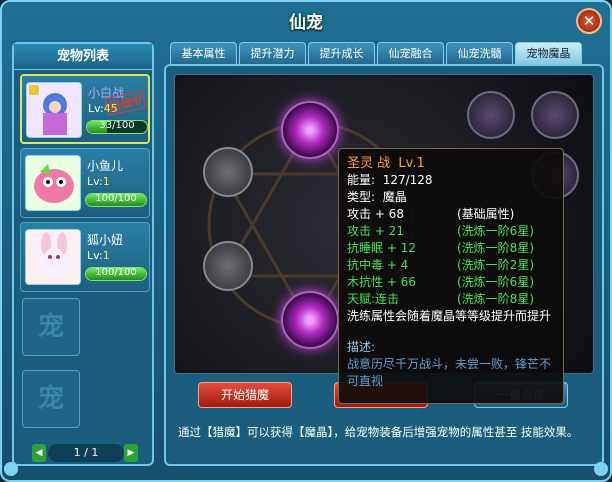  What do you see at coordinates (341, 53) in the screenshot?
I see `tab-growth: 提升成长` at bounding box center [341, 53].